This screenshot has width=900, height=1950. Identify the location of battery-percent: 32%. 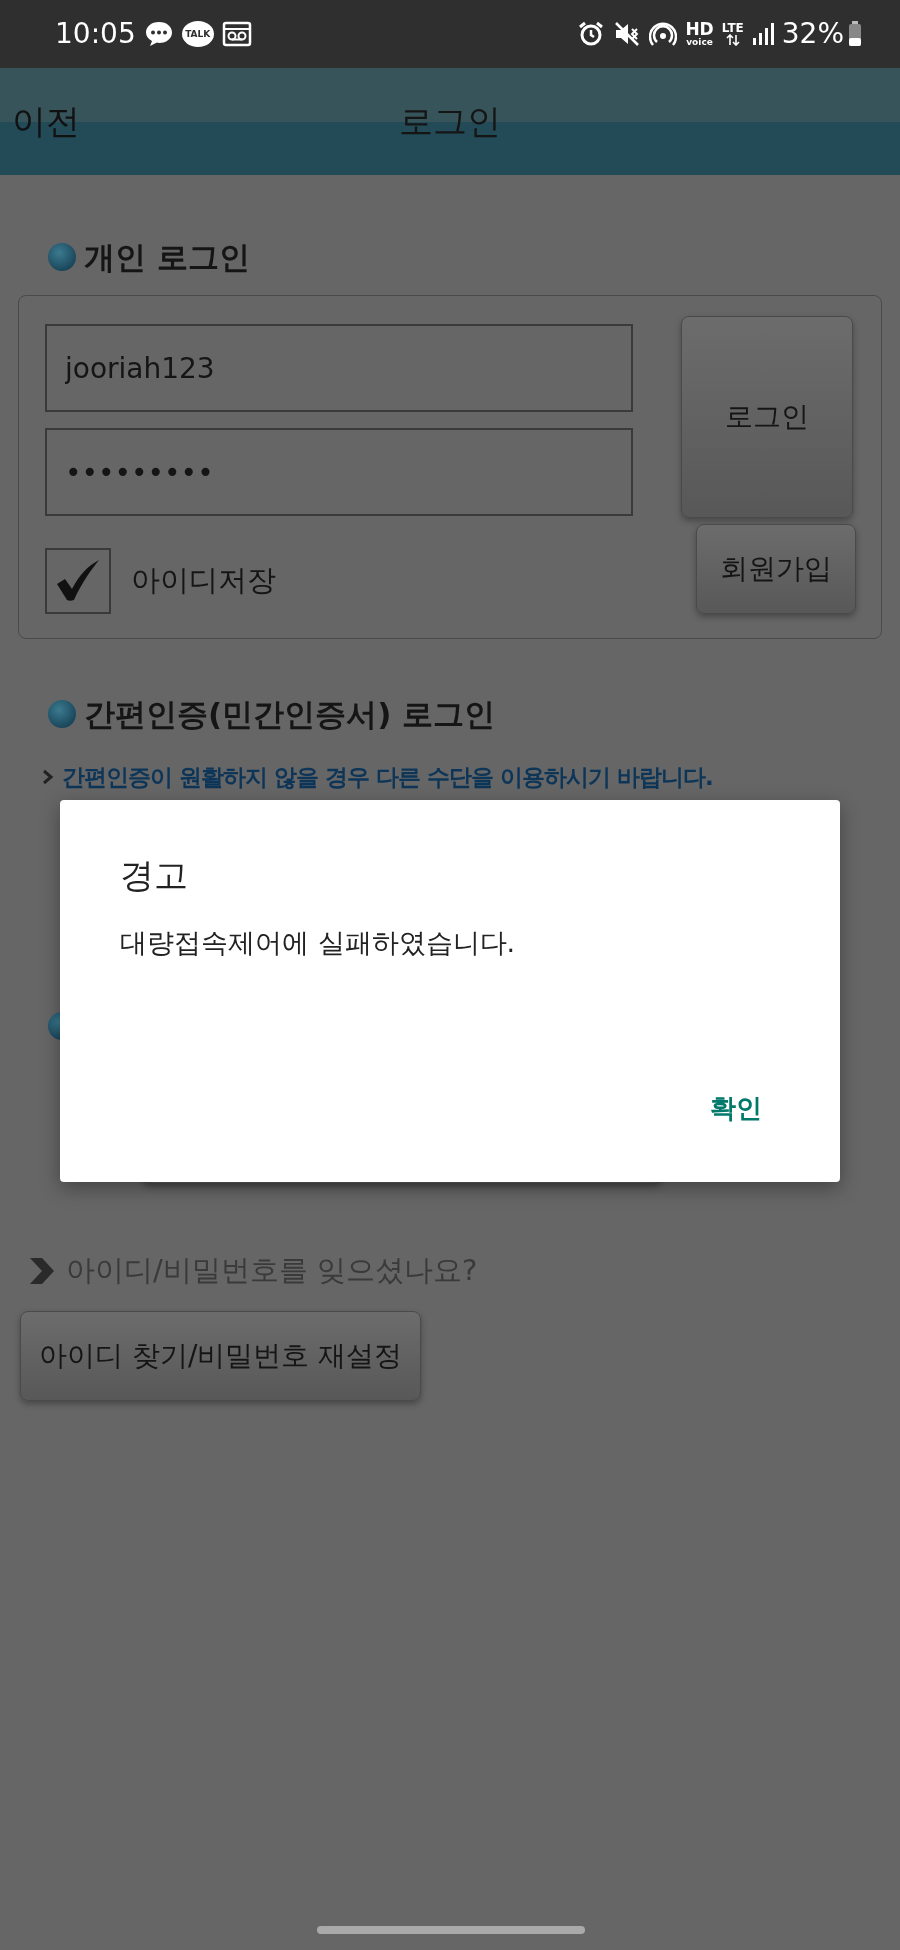
(812, 34).